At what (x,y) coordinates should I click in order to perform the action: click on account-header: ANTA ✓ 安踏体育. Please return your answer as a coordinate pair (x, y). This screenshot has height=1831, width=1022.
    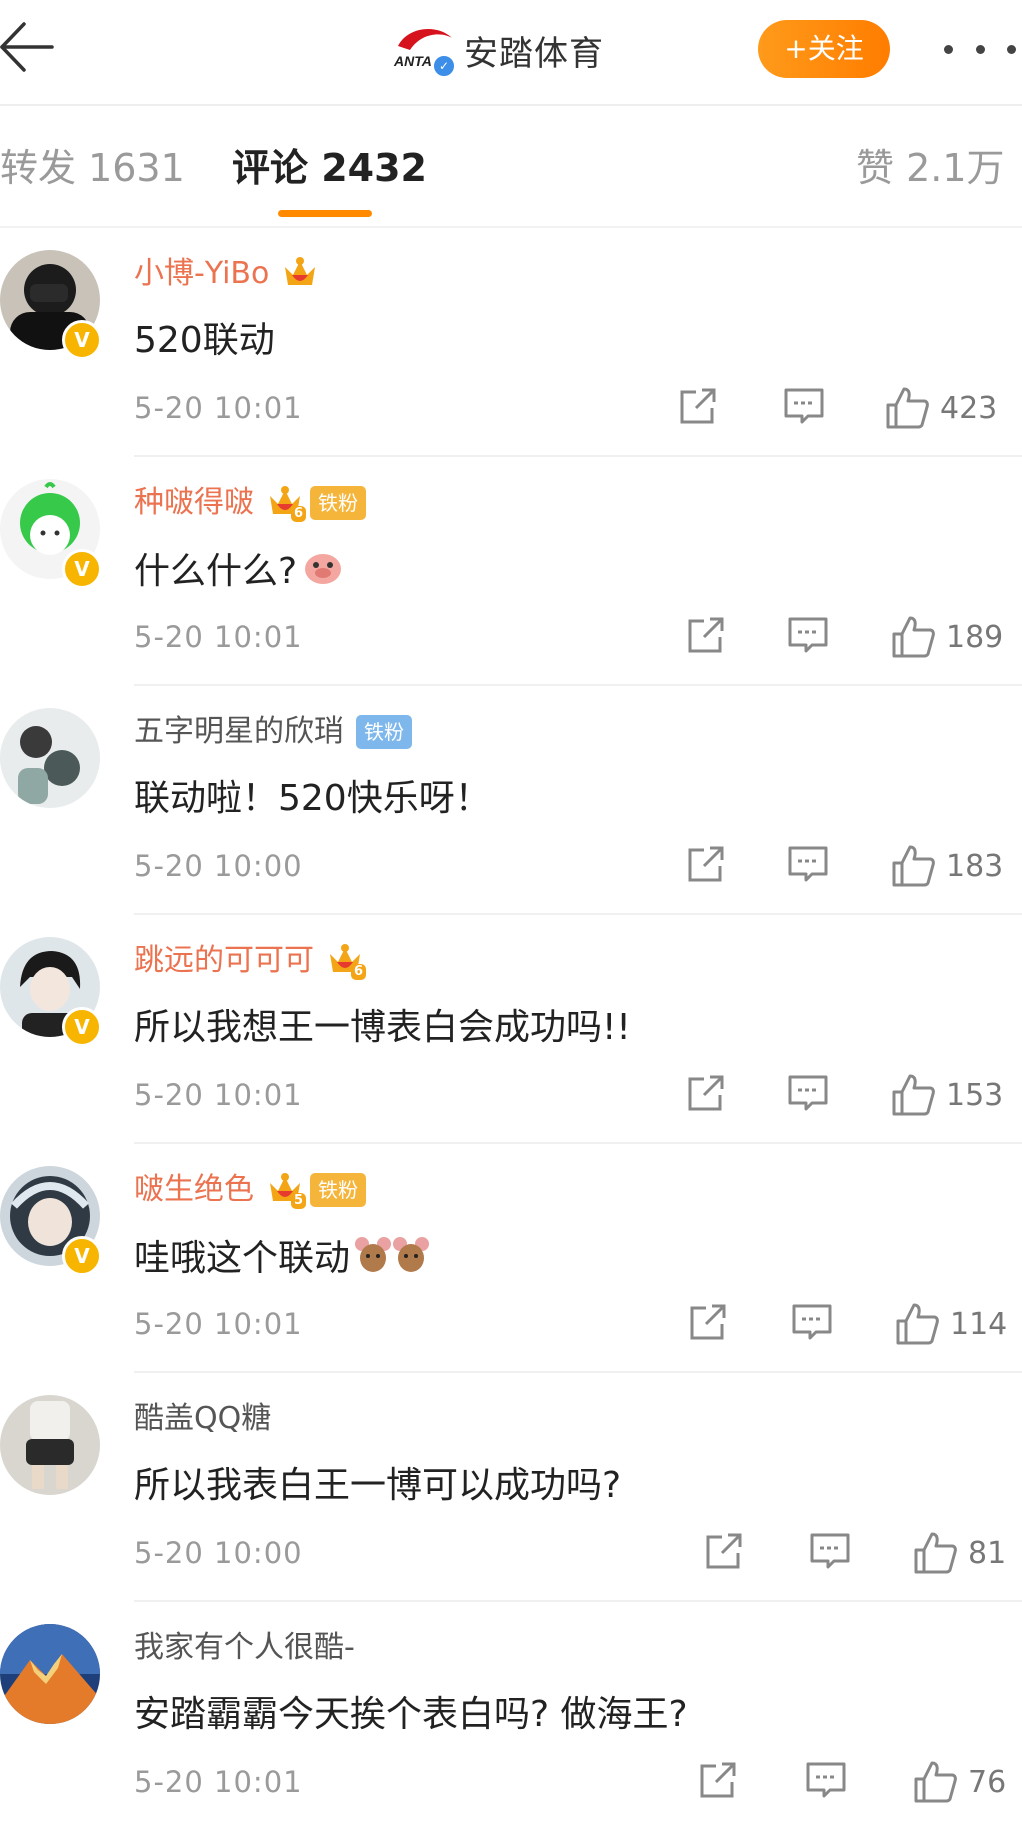
    Looking at the image, I should click on (498, 50).